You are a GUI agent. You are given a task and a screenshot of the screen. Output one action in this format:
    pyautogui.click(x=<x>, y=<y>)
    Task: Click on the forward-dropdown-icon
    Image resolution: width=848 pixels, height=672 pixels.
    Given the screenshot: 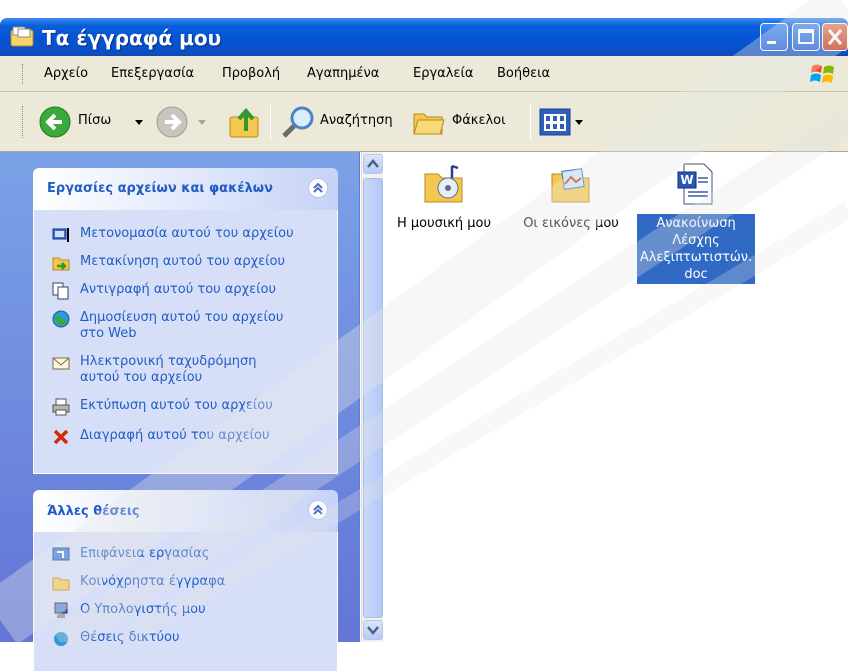 What is the action you would take?
    pyautogui.click(x=202, y=122)
    